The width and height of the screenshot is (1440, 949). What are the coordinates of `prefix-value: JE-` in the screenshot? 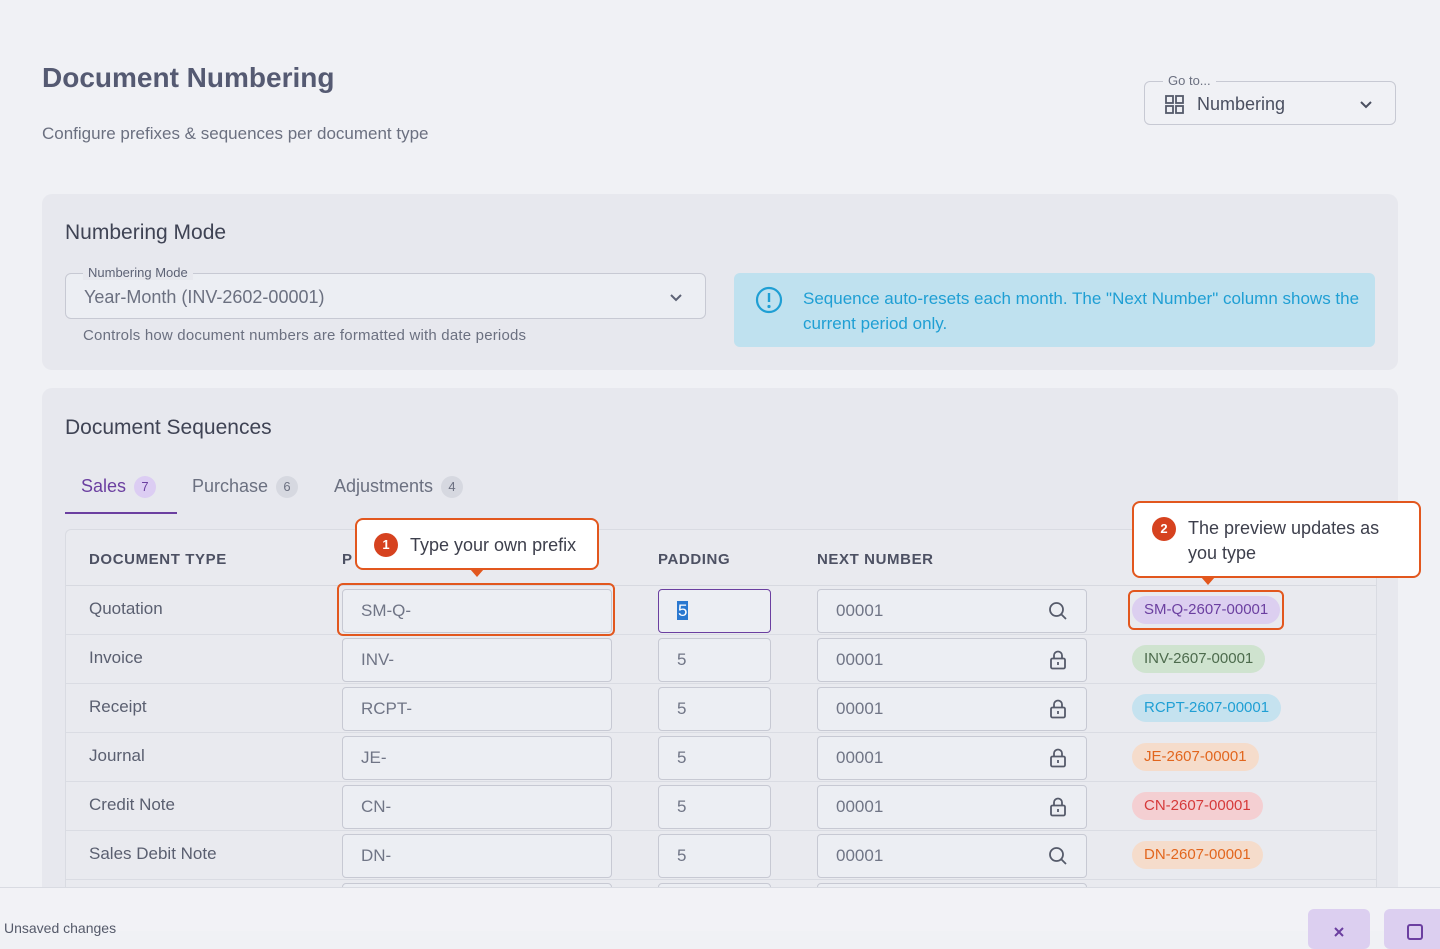 It's located at (374, 757).